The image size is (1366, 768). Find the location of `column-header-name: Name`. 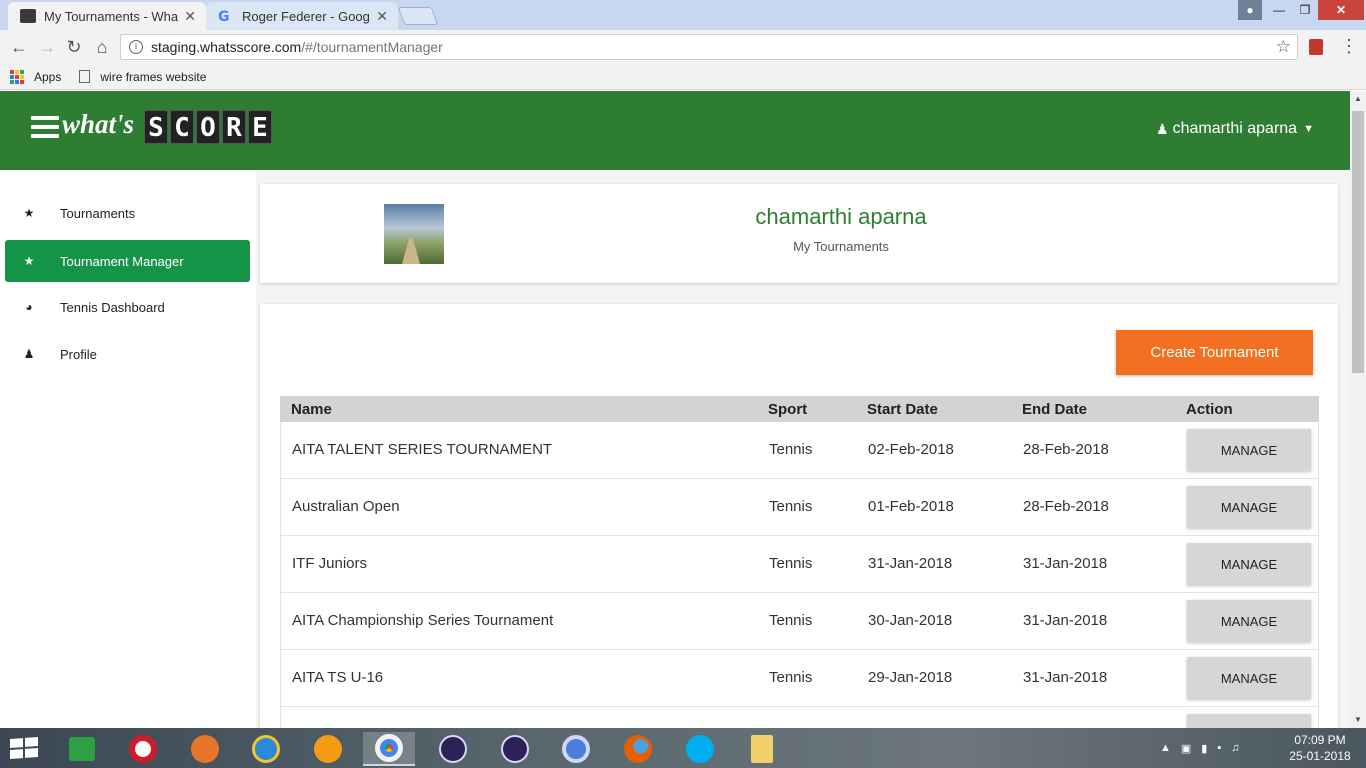

column-header-name: Name is located at coordinates (311, 409).